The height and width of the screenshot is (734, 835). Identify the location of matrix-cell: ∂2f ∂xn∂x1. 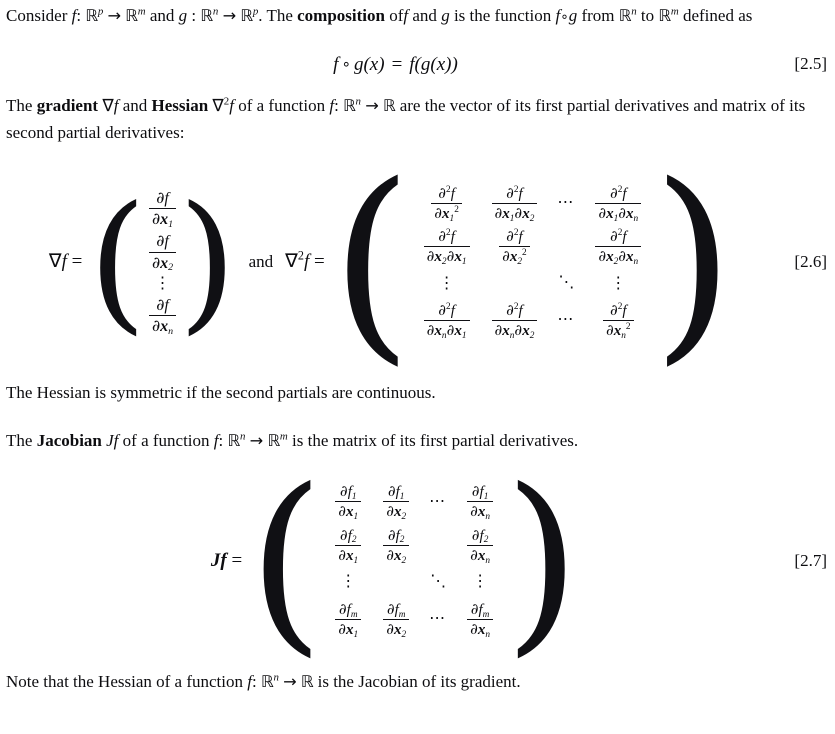
(447, 320).